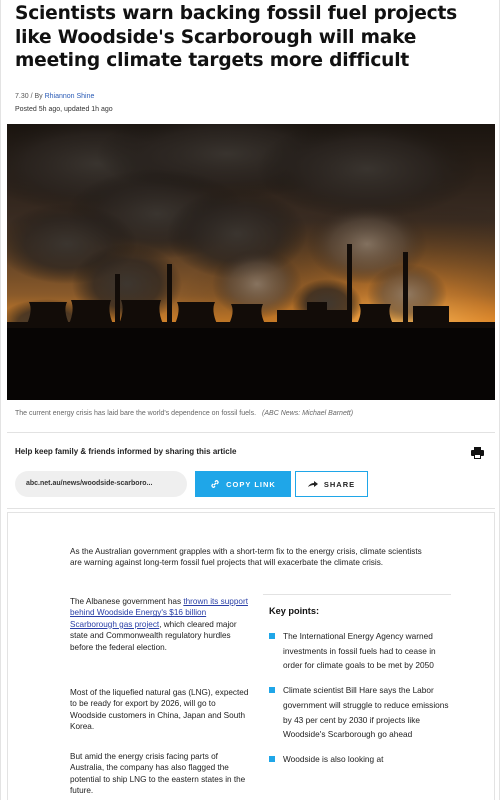 The image size is (500, 800). What do you see at coordinates (251, 484) in the screenshot?
I see `copy-link-label: COPY LINK` at bounding box center [251, 484].